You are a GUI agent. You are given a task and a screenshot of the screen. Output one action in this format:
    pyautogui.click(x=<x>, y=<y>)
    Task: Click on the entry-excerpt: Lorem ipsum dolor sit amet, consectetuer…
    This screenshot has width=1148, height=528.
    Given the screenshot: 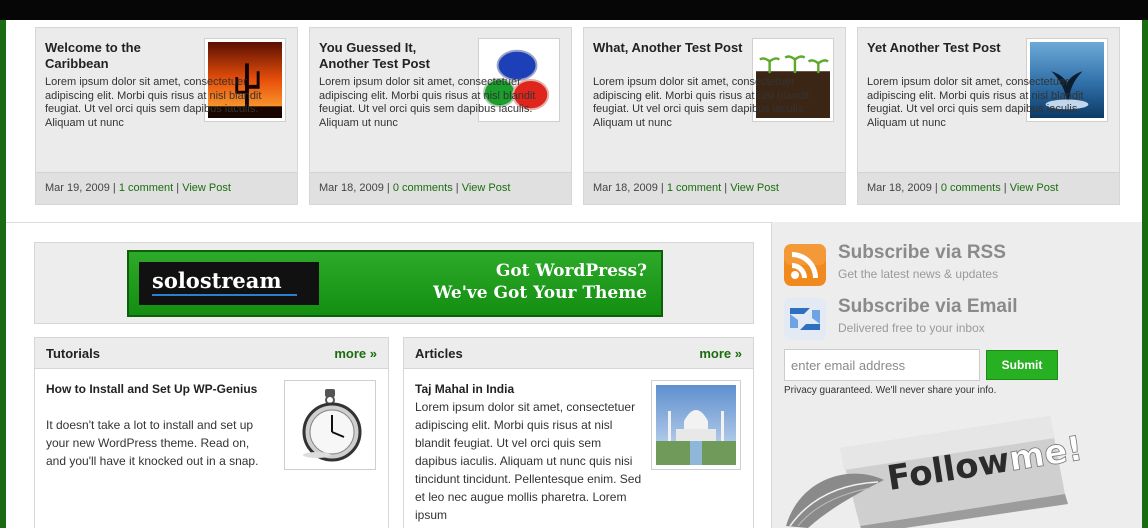 What is the action you would take?
    pyautogui.click(x=528, y=461)
    